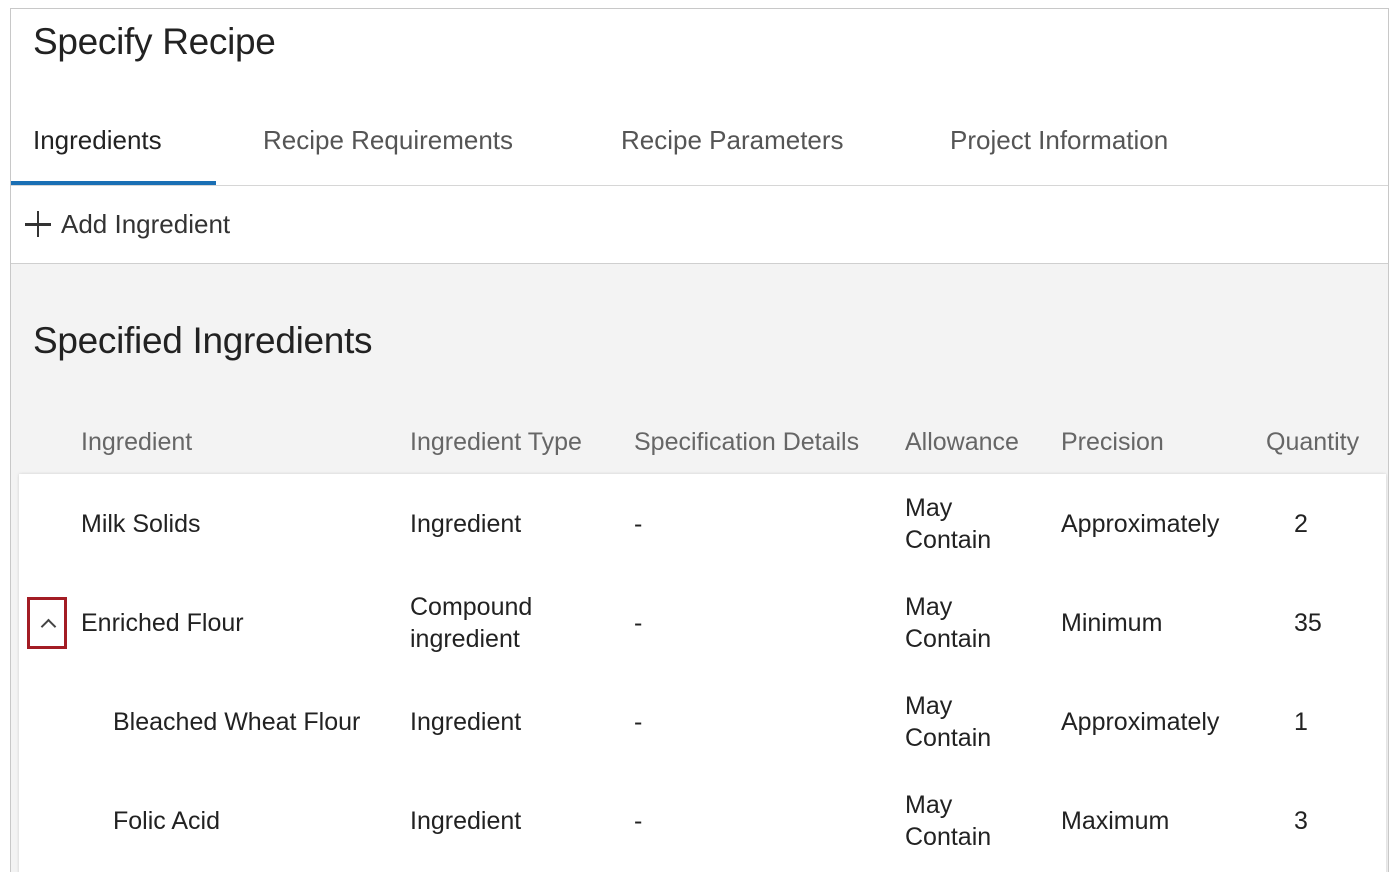  What do you see at coordinates (237, 721) in the screenshot?
I see `ingredient-name: Bleached Wheat Flour` at bounding box center [237, 721].